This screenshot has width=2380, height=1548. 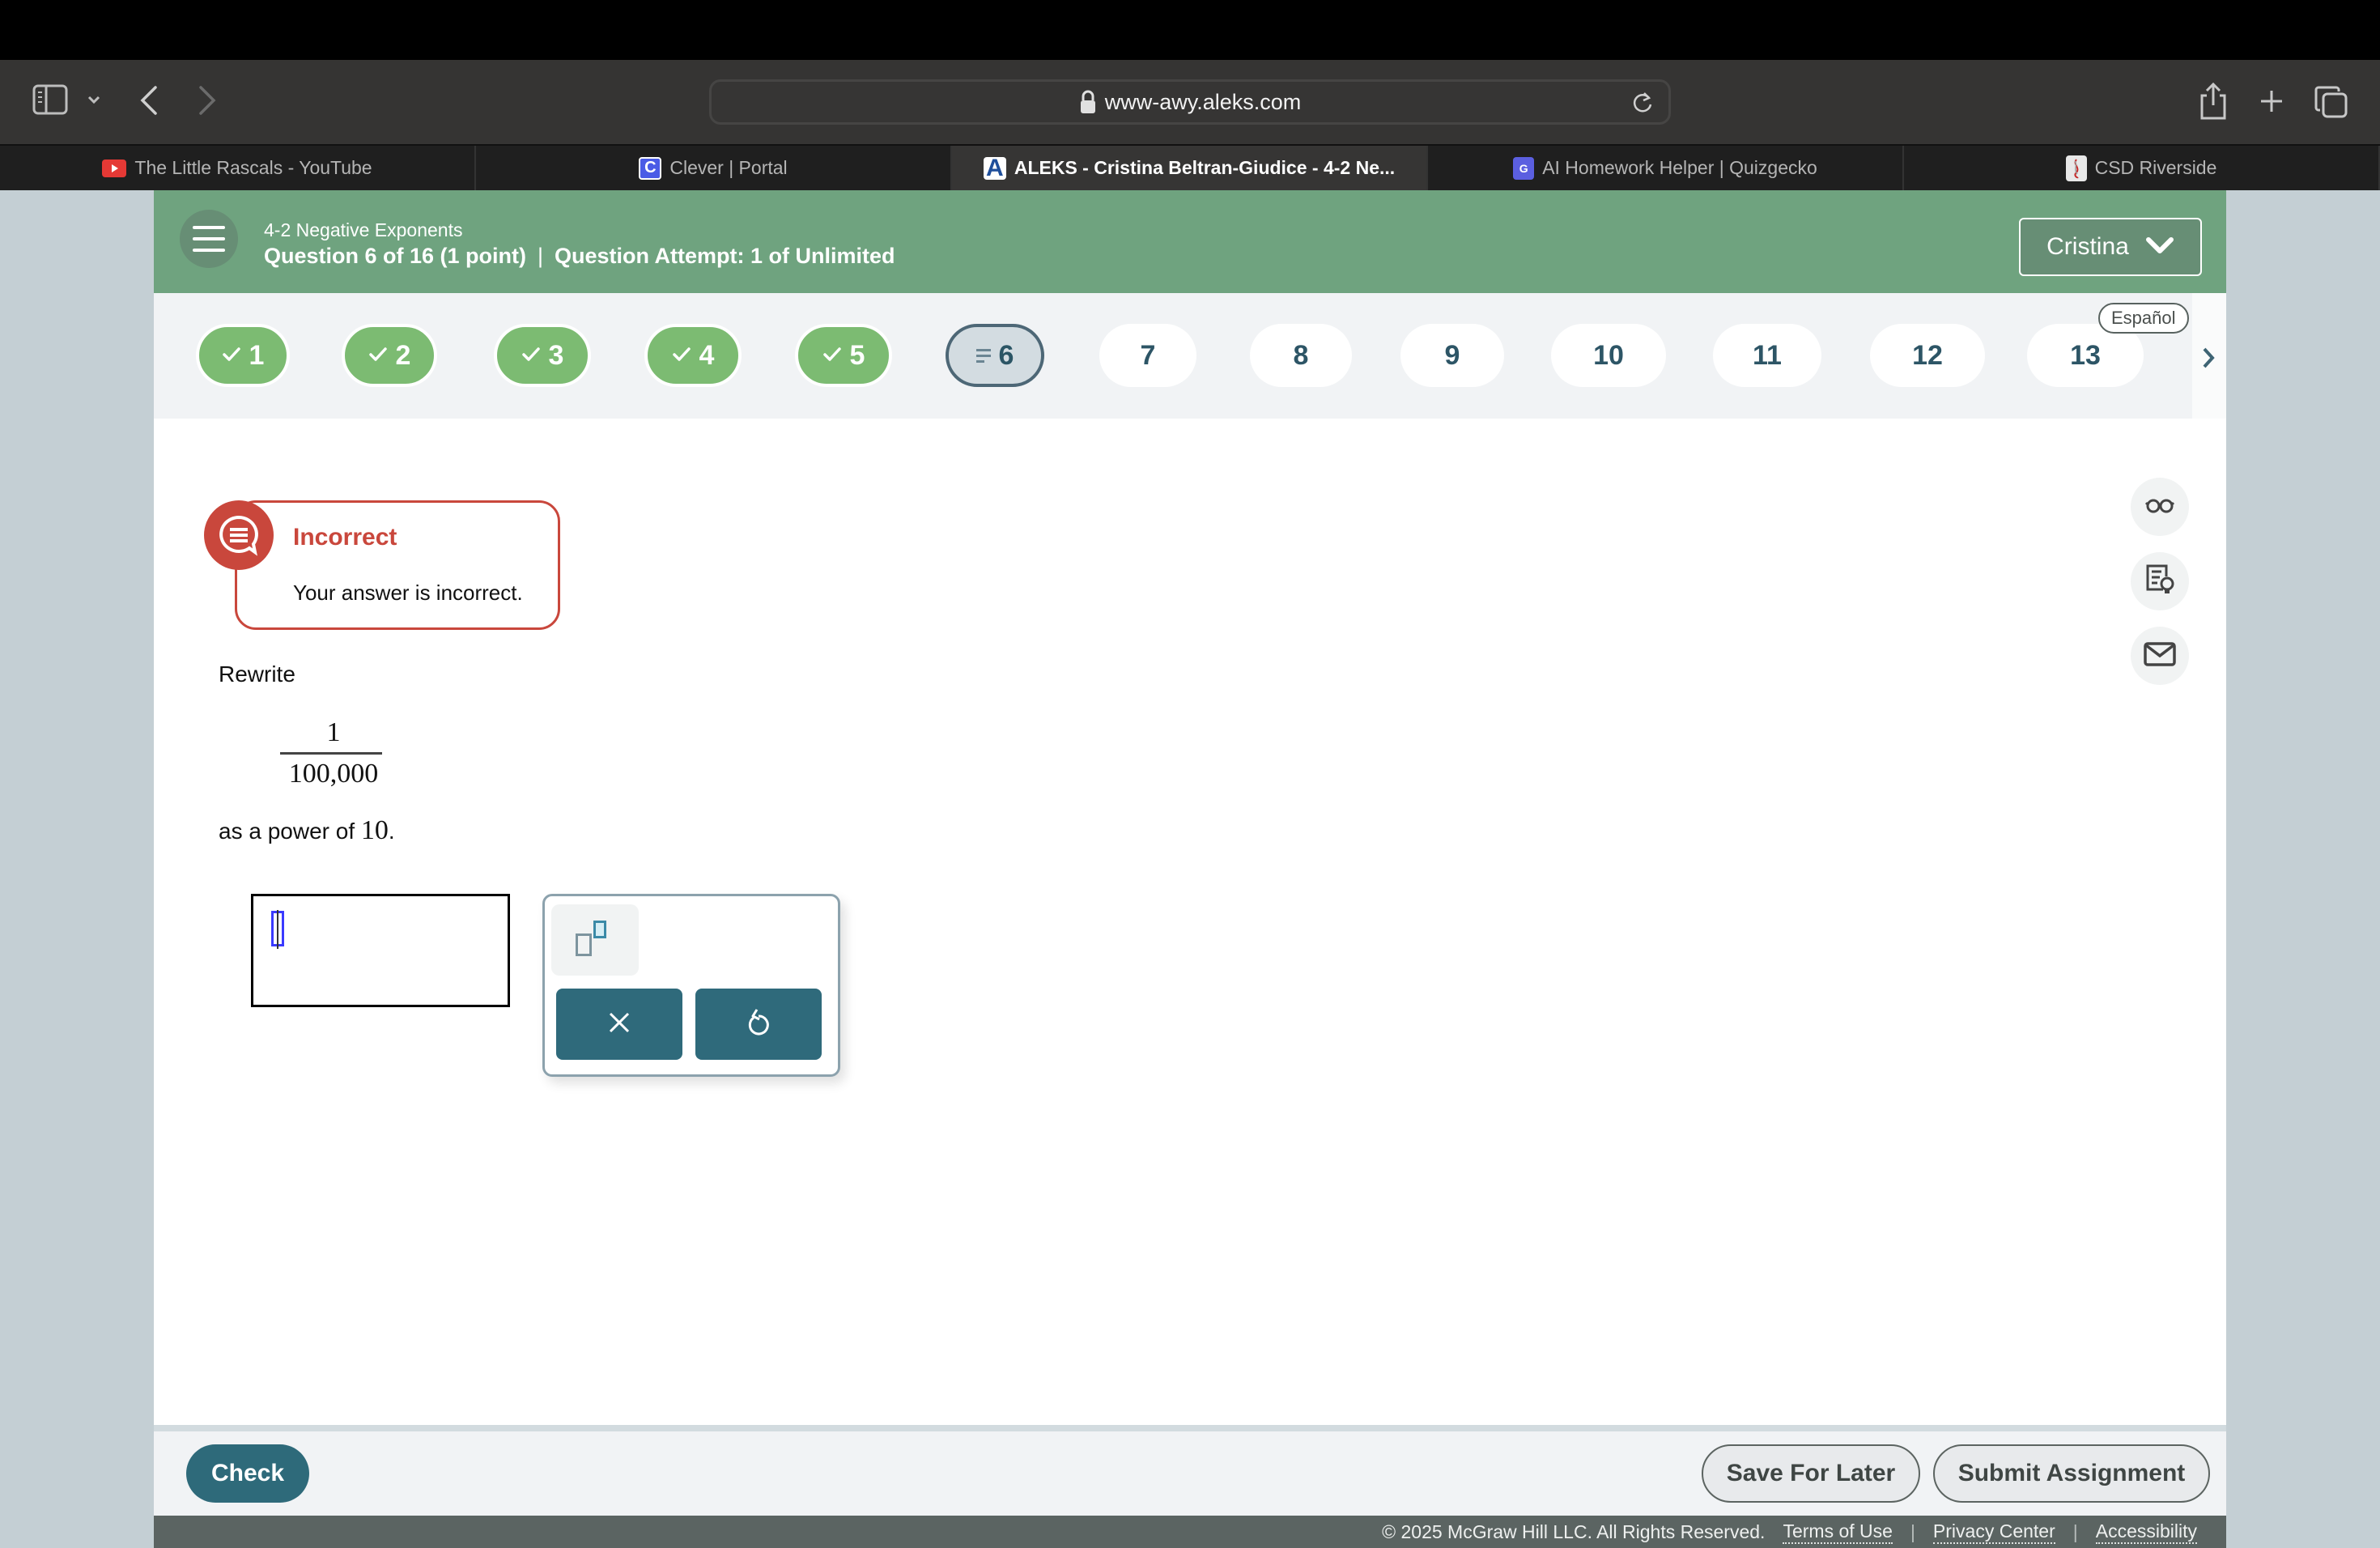 I want to click on sidebar-toggle-icon, so click(x=50, y=100).